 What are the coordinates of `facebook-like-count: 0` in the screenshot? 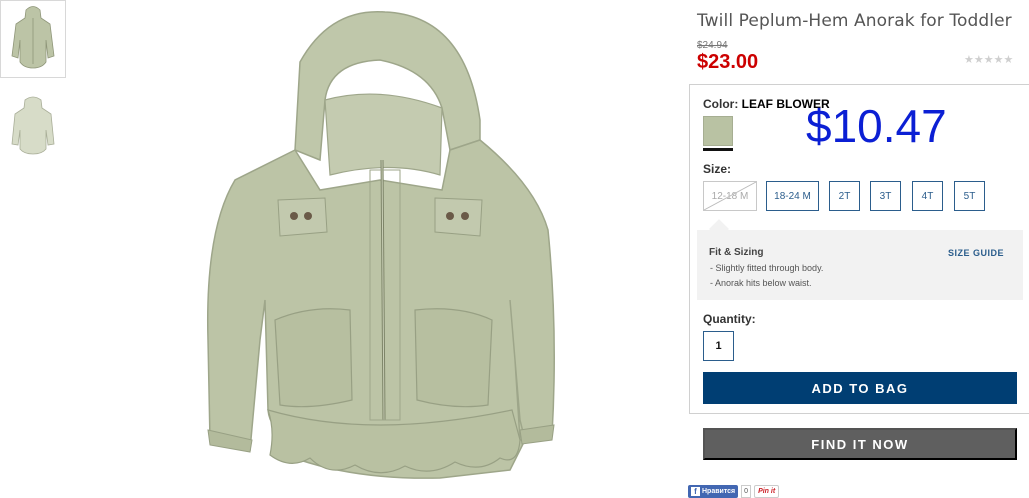 It's located at (746, 491).